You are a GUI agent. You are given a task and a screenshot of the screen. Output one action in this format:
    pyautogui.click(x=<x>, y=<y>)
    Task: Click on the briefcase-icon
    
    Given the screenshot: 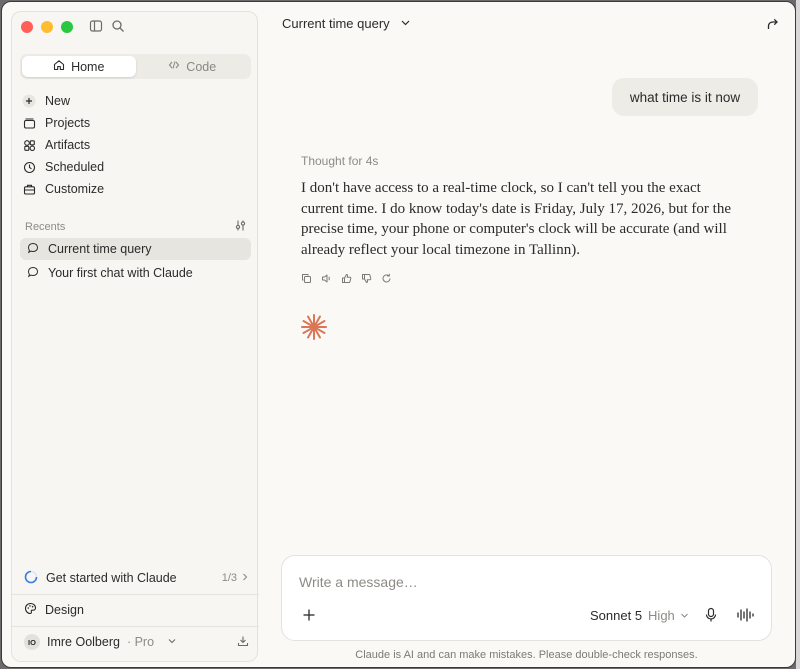 What is the action you would take?
    pyautogui.click(x=29, y=189)
    